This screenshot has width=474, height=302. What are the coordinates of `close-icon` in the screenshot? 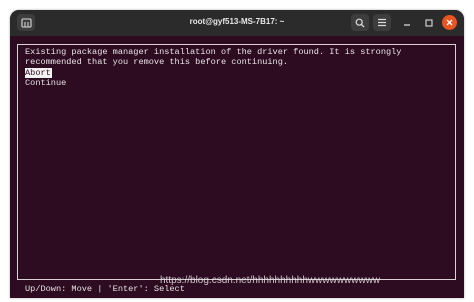 It's located at (449, 22).